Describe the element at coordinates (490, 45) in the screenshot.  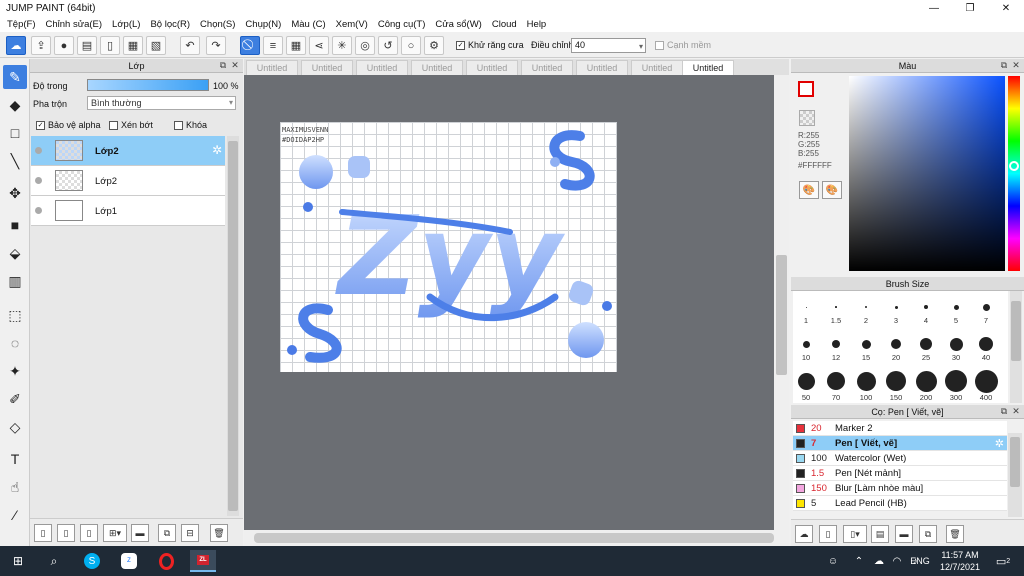
I see `antialias-option: ✓ Khử răng cưa` at that location.